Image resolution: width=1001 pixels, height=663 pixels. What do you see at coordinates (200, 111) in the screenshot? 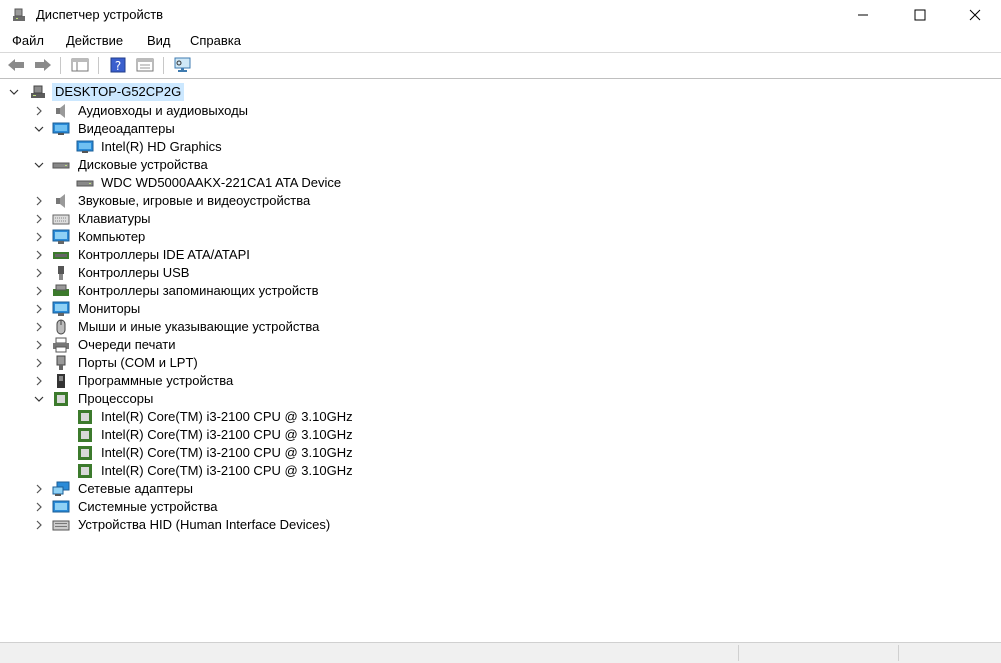
I see `tree-category-audio: Аудиовходы и аудиовыходы` at bounding box center [200, 111].